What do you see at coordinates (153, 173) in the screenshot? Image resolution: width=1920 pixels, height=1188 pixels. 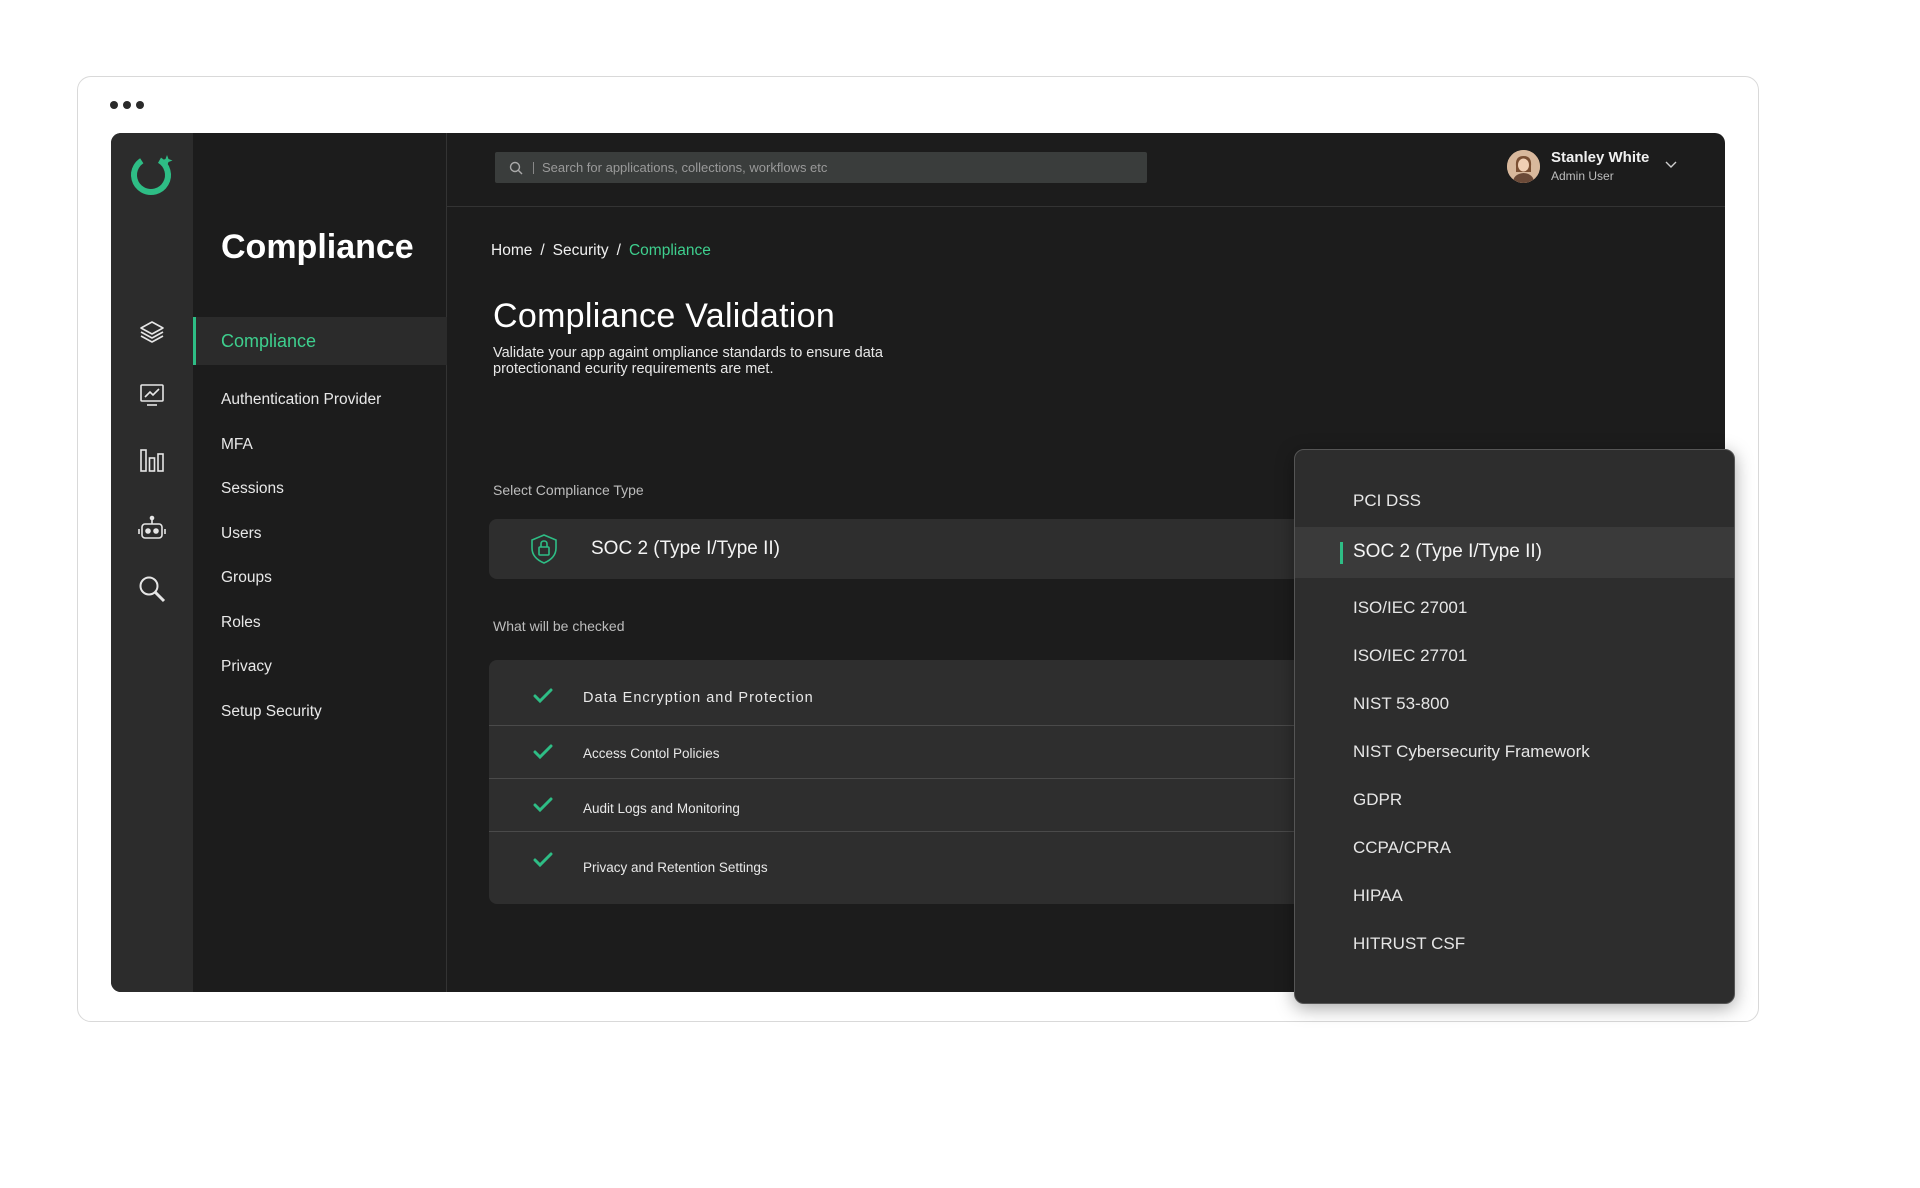 I see `brand-logo-icon` at bounding box center [153, 173].